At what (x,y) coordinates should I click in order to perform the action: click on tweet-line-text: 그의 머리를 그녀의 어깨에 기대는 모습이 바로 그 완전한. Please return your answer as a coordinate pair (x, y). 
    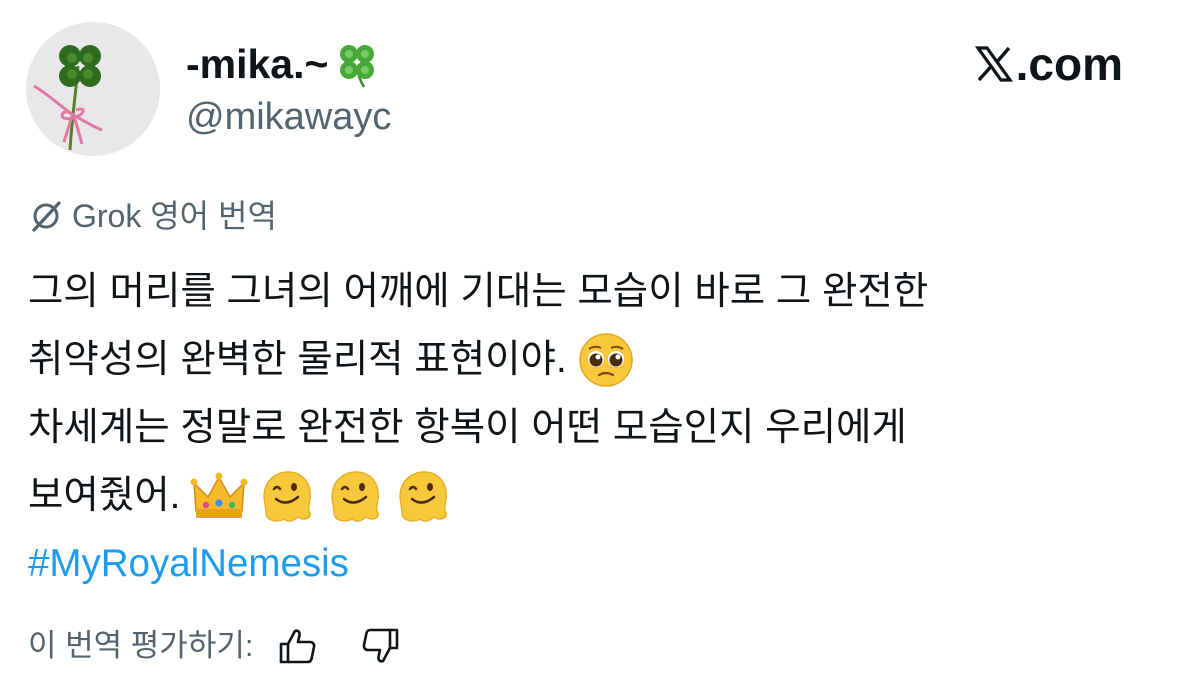
    Looking at the image, I should click on (478, 291).